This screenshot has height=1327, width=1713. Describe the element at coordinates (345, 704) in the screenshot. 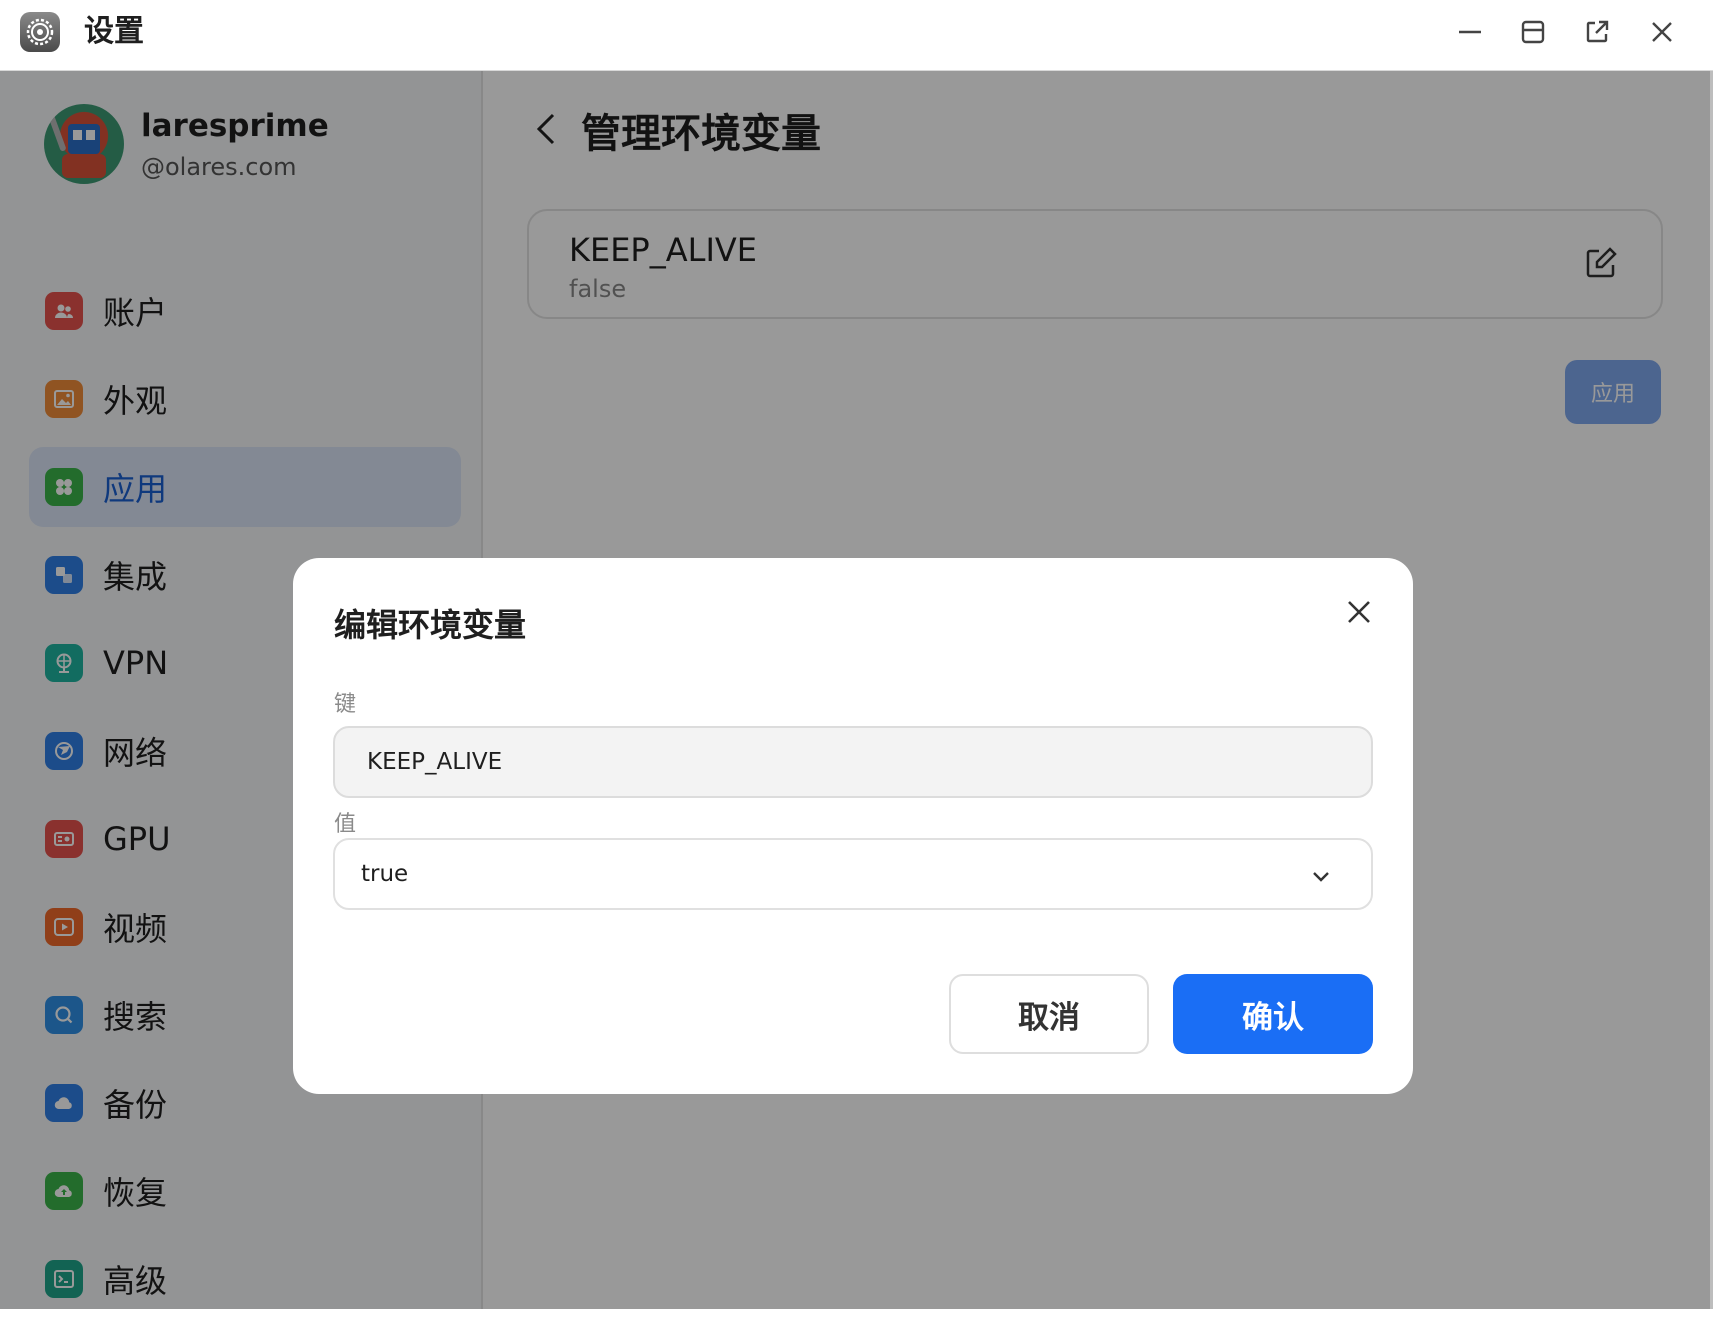

I see `key-field-label: 键` at that location.